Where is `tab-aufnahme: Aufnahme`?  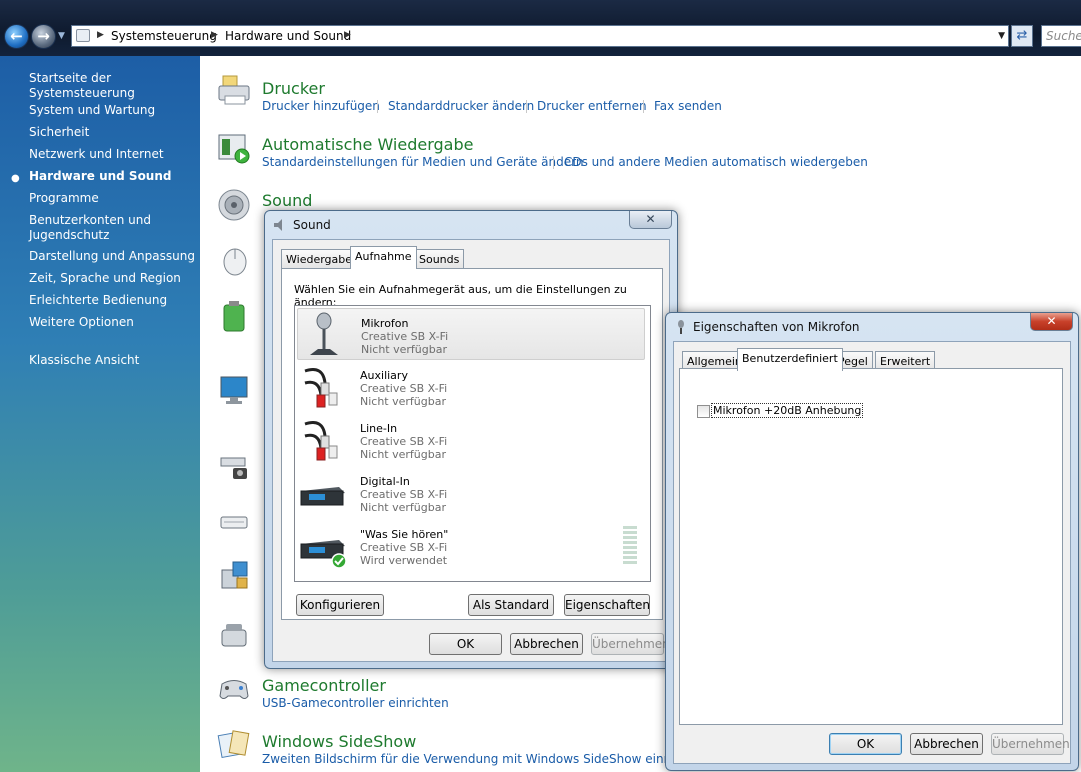
tab-aufnahme: Aufnahme is located at coordinates (383, 257).